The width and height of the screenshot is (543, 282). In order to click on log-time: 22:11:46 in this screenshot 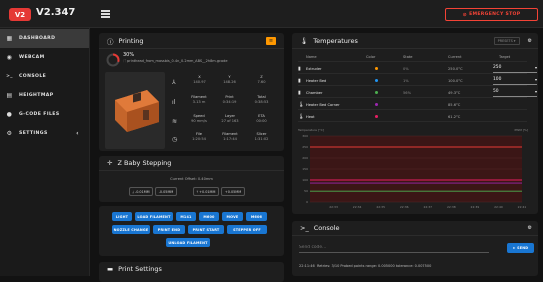, I will do `click(307, 266)`.